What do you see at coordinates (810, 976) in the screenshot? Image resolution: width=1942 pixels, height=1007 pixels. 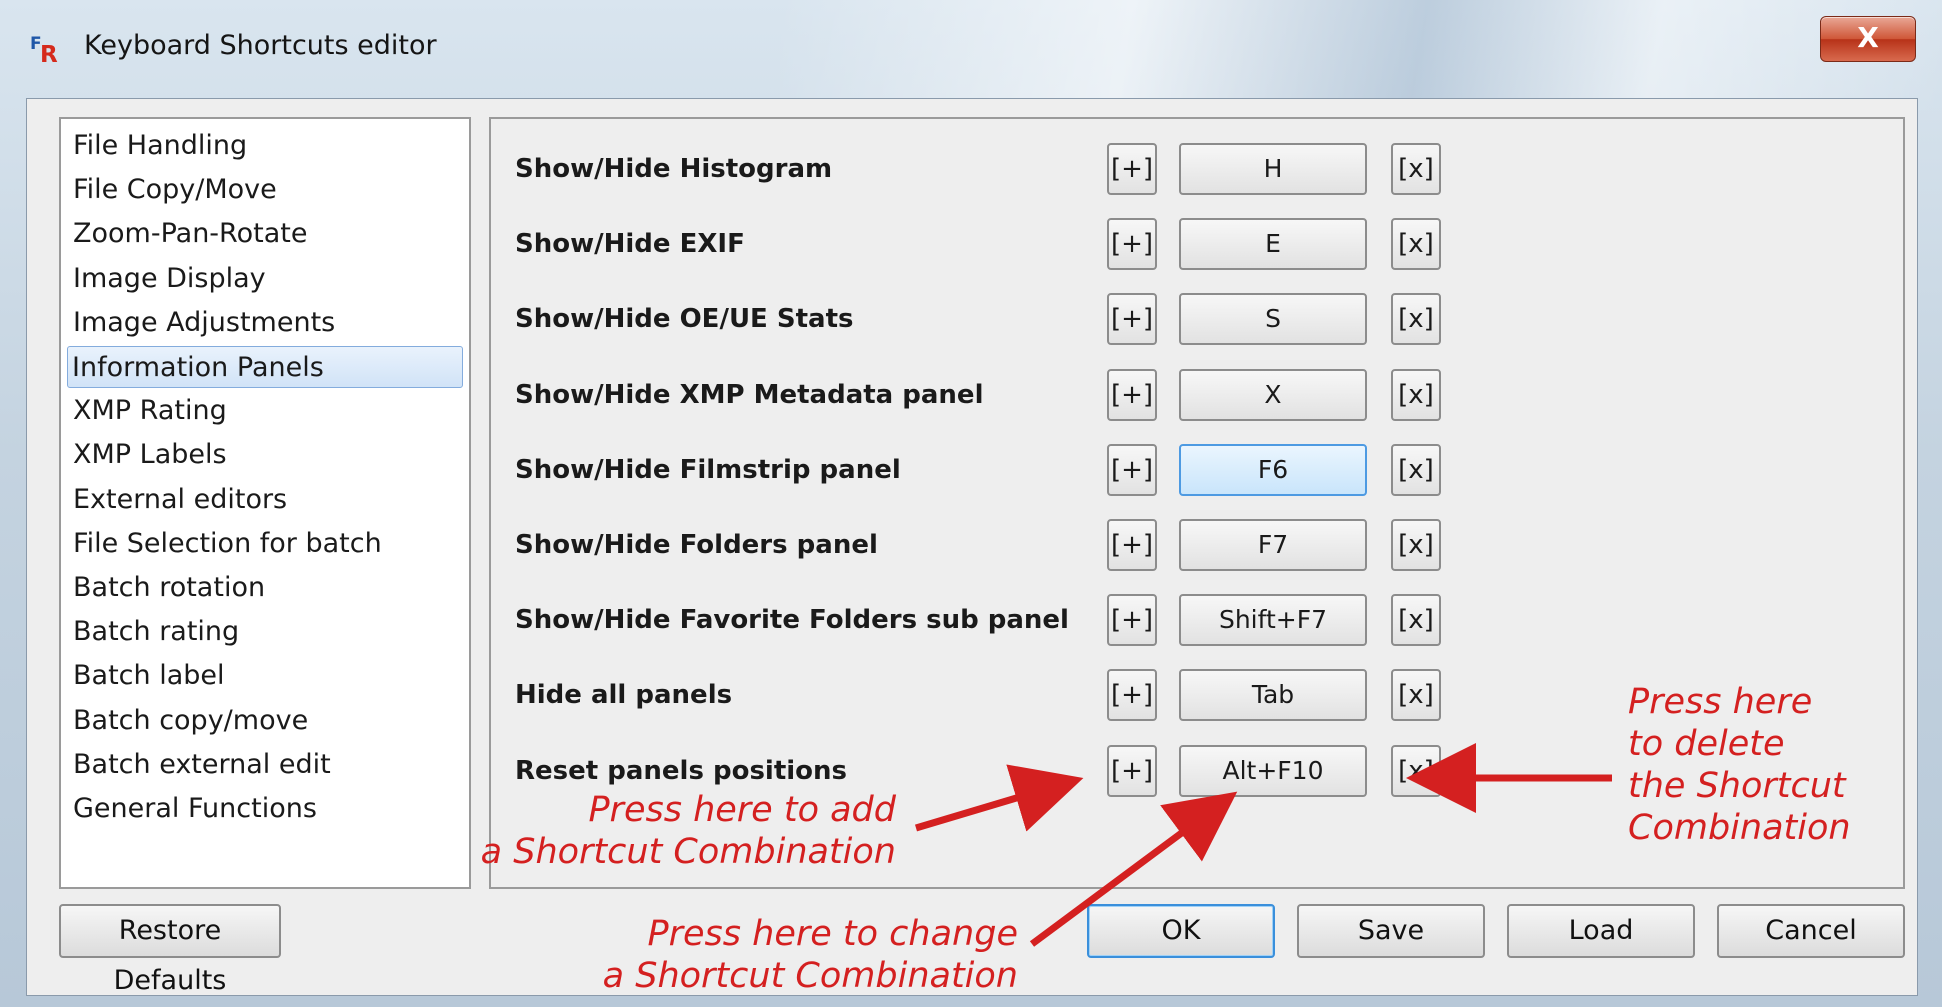 I see `annotation-change-line2: a Shortcut Combination` at bounding box center [810, 976].